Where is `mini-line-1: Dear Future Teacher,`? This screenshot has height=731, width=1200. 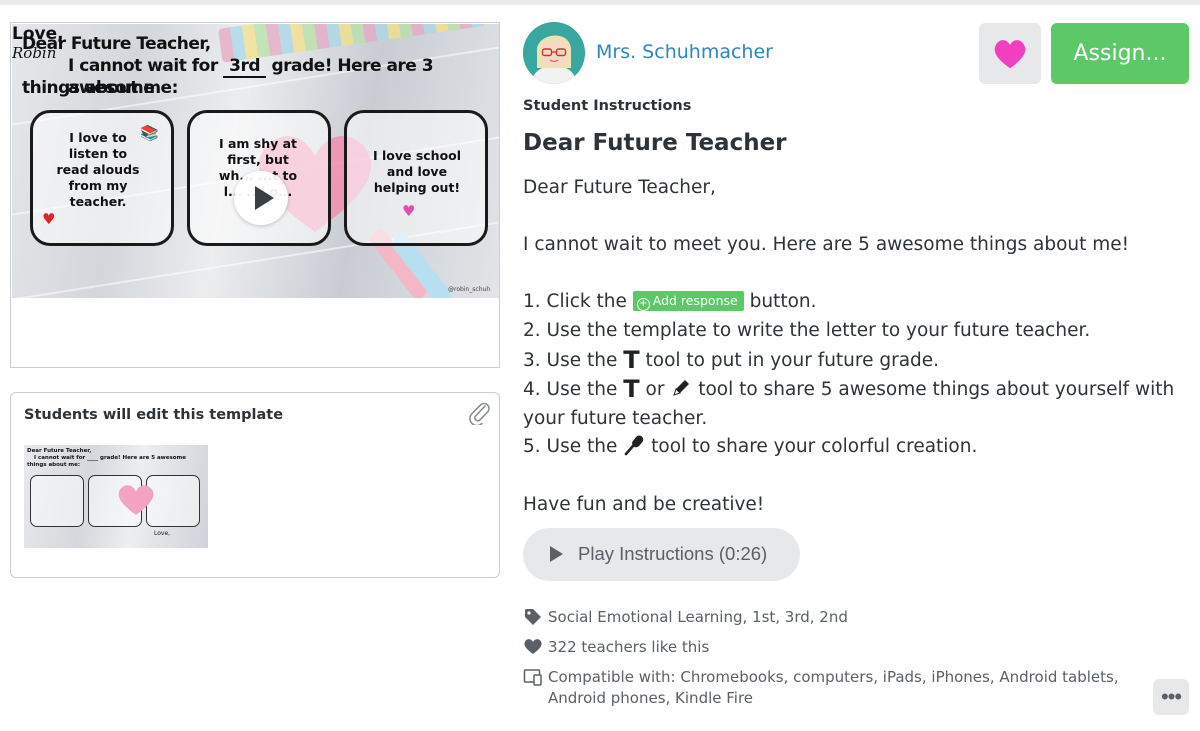 mini-line-1: Dear Future Teacher, is located at coordinates (59, 451).